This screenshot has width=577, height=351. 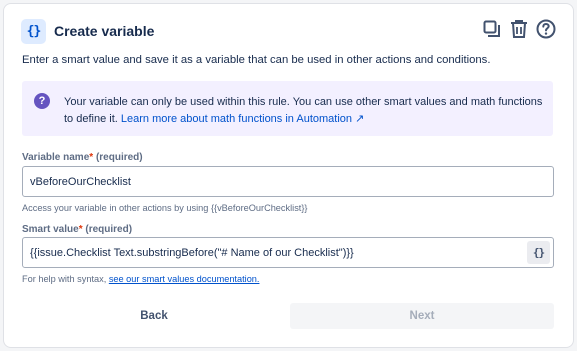 I want to click on next-button: Next, so click(x=422, y=316).